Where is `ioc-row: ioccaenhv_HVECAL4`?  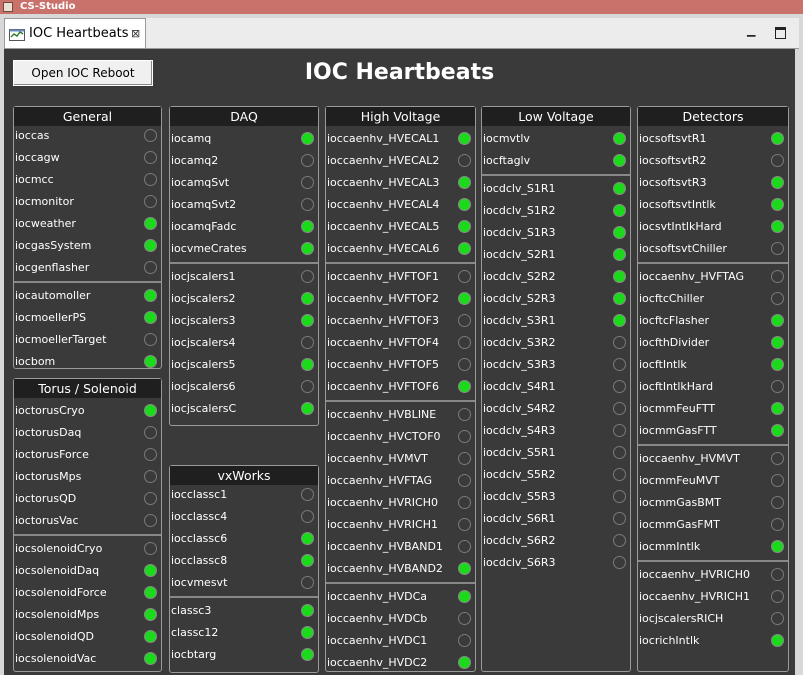
ioc-row: ioccaenhv_HVECAL4 is located at coordinates (400, 206).